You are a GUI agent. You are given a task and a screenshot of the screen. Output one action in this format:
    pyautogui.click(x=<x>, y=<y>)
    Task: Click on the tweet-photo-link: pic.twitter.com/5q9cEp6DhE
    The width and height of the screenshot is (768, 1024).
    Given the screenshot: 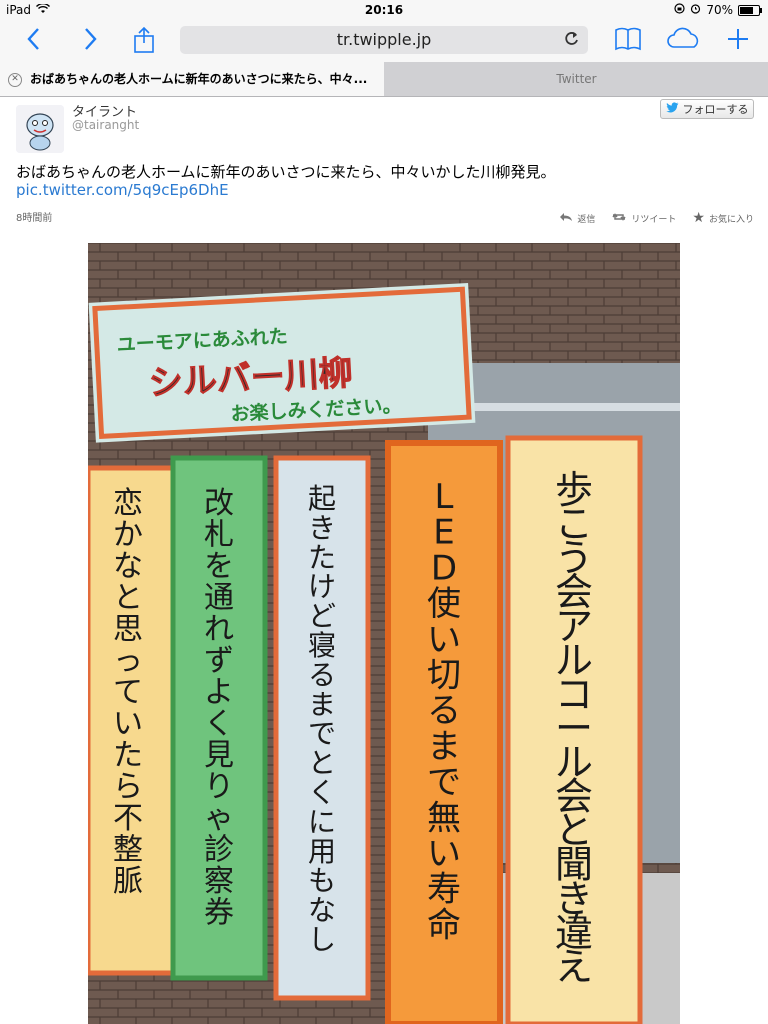 What is the action you would take?
    pyautogui.click(x=122, y=190)
    